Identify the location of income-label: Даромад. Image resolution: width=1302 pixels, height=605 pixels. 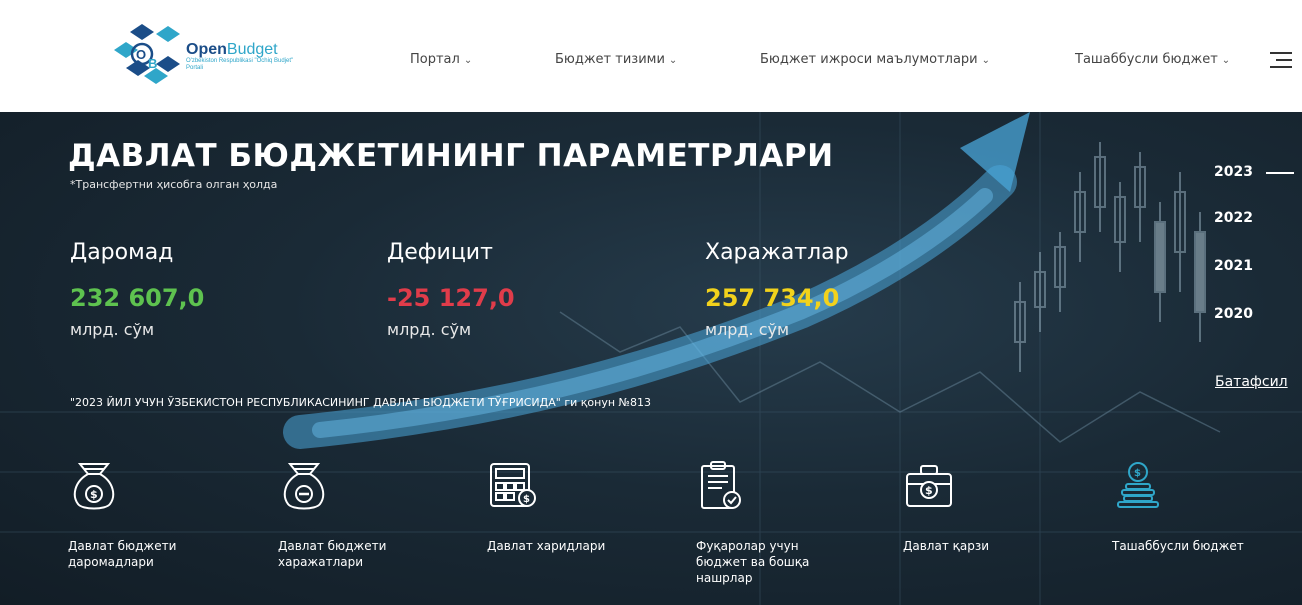
(122, 252).